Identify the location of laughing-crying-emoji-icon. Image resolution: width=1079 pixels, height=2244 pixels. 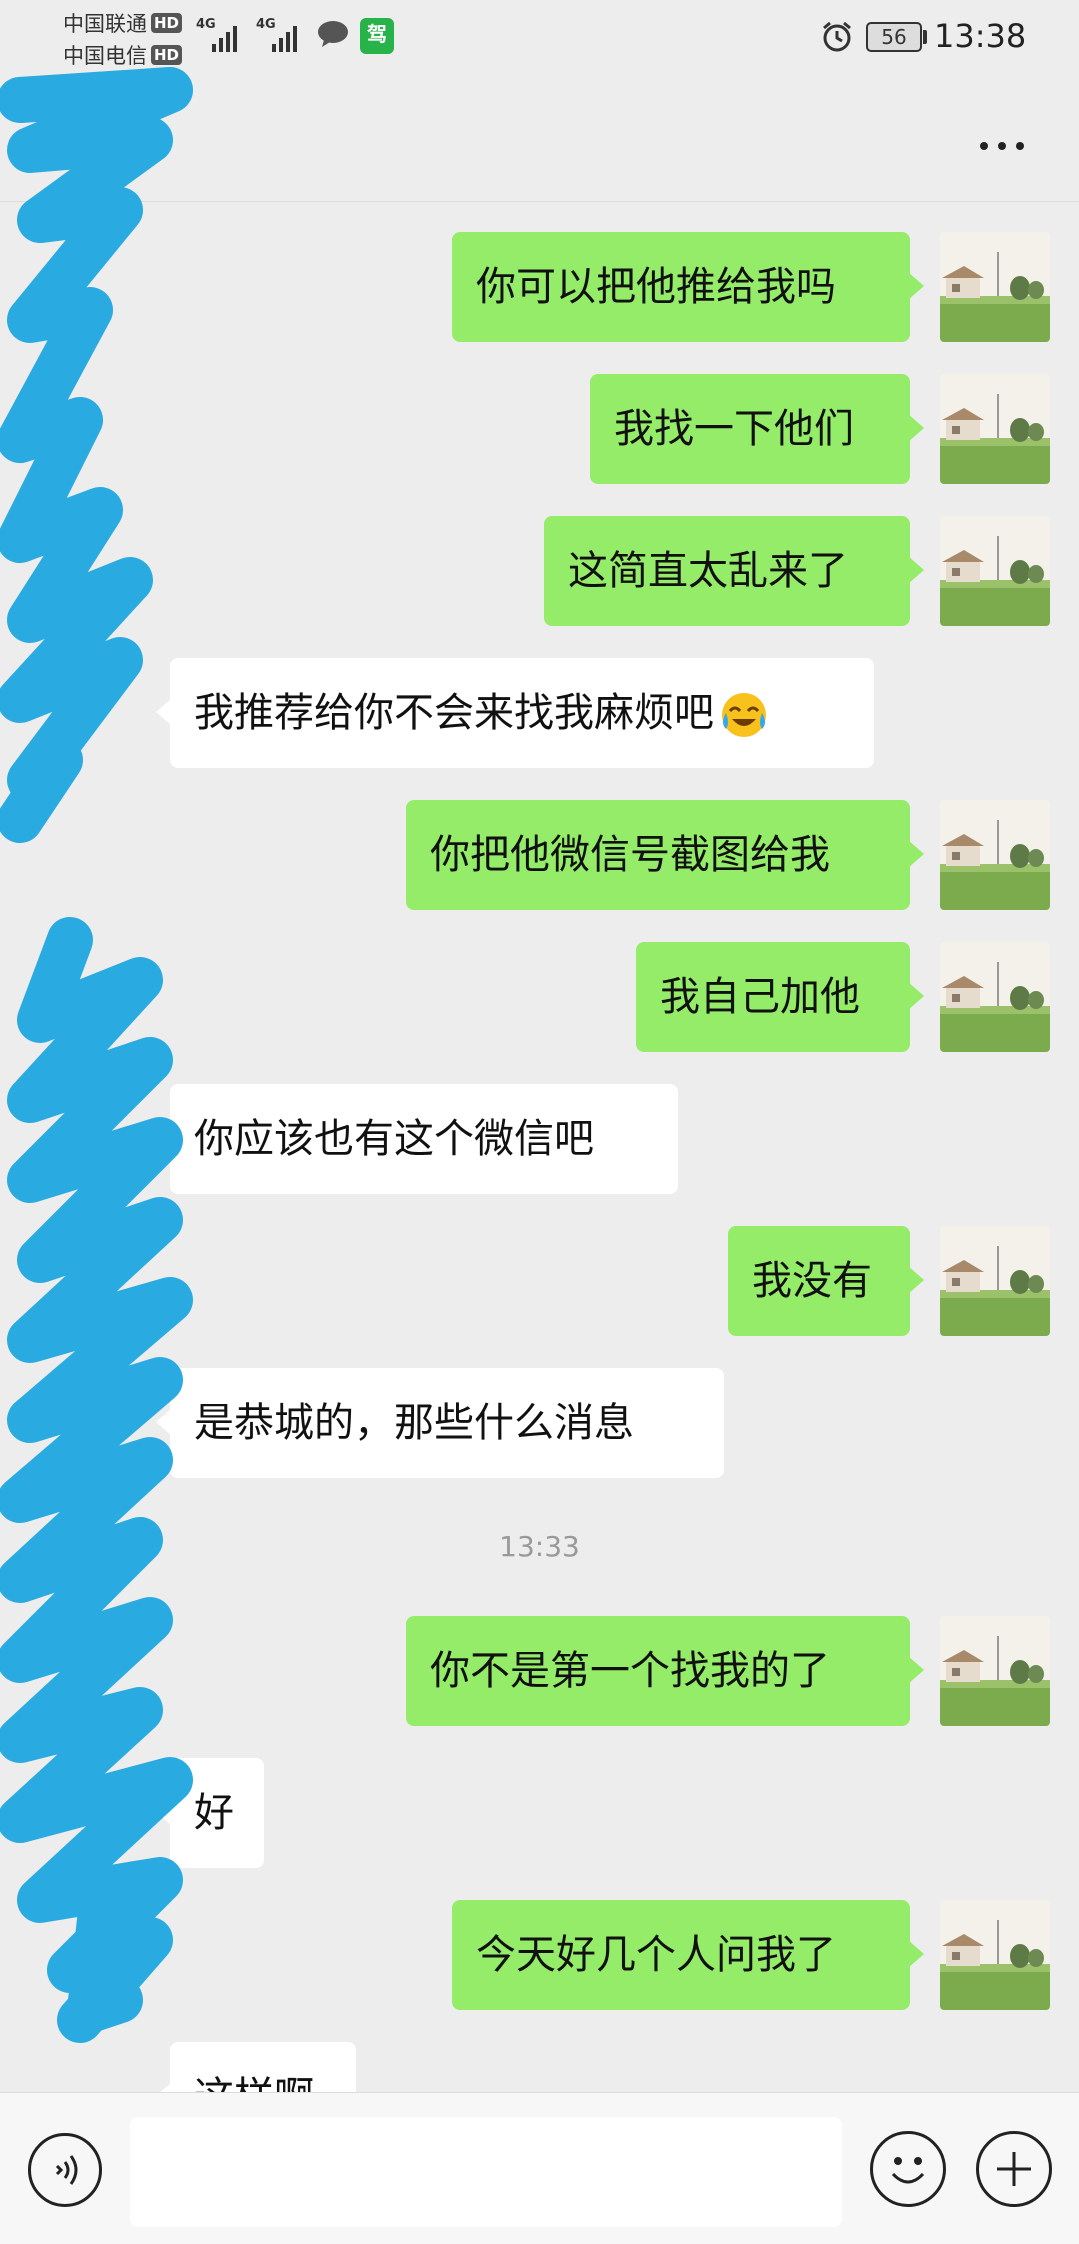
(744, 715).